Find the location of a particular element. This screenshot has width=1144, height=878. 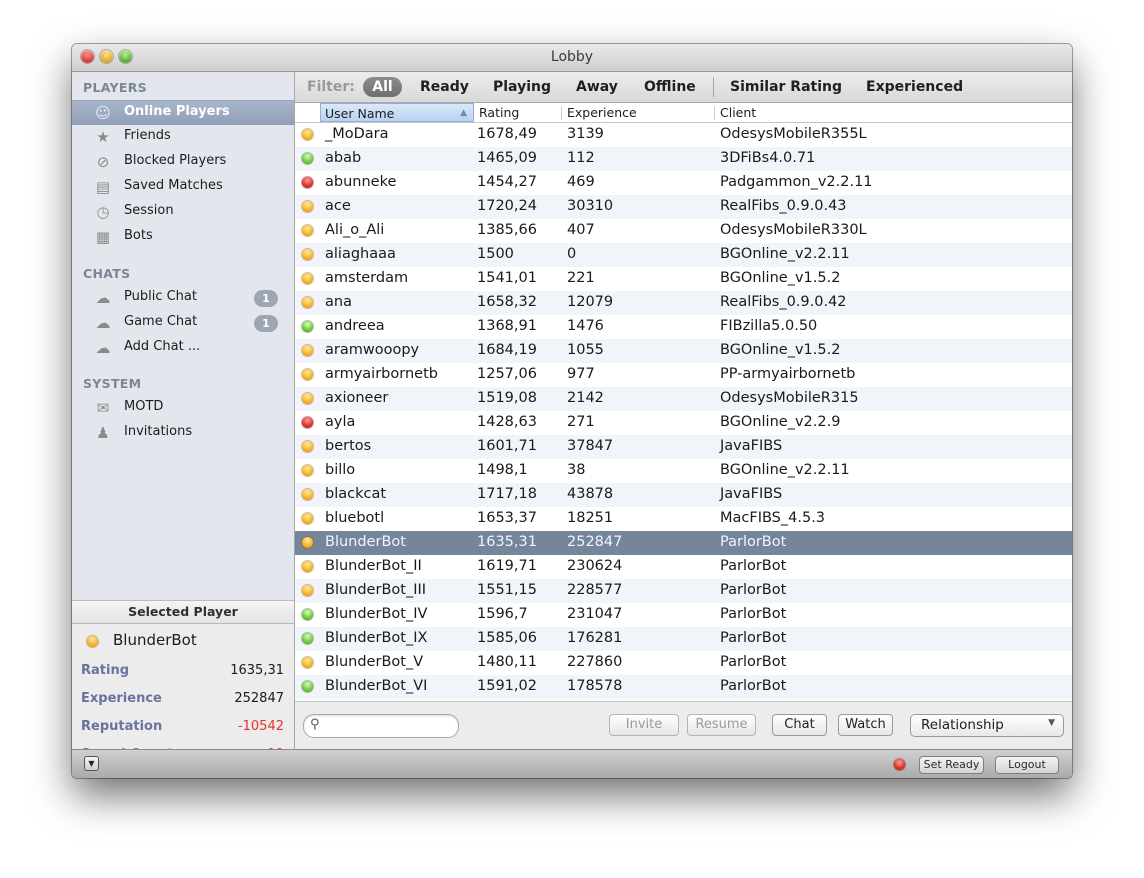

rating-cell: 1658,32 is located at coordinates (507, 302).